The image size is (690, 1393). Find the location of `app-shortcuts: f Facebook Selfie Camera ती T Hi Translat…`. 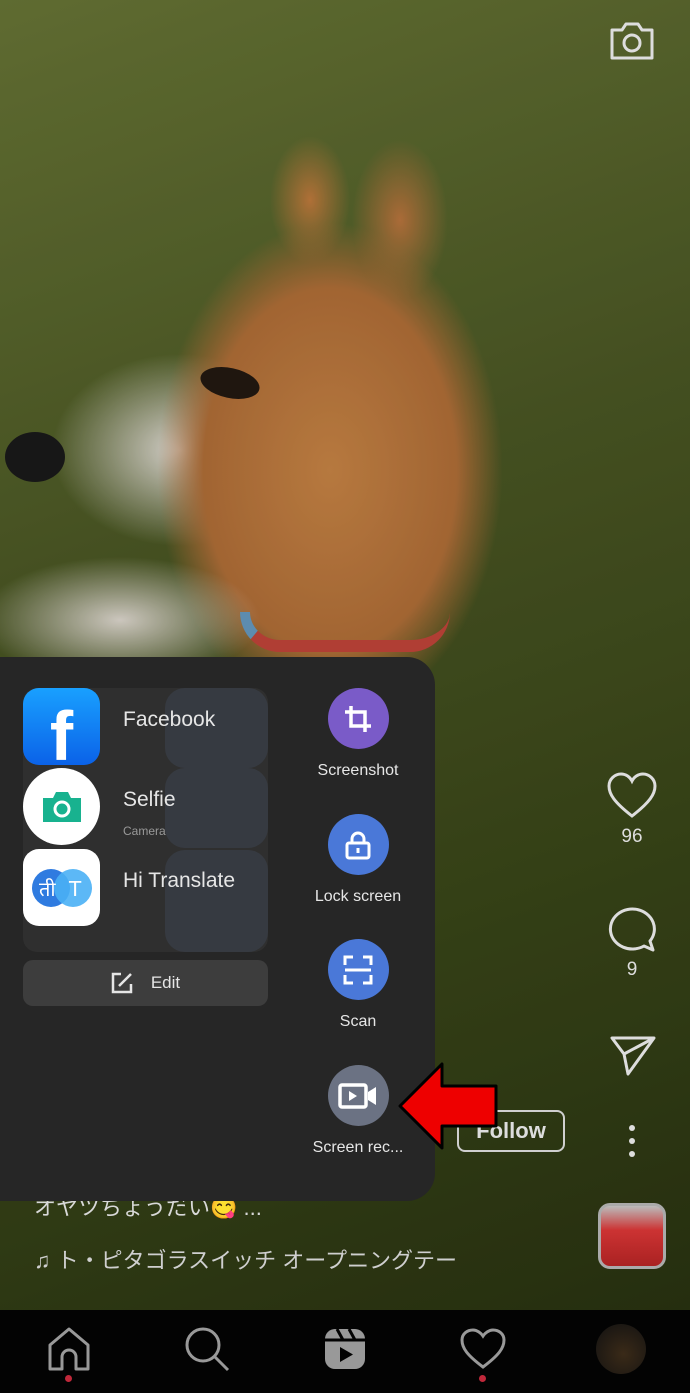

app-shortcuts: f Facebook Selfie Camera ती T Hi Translat… is located at coordinates (145, 820).